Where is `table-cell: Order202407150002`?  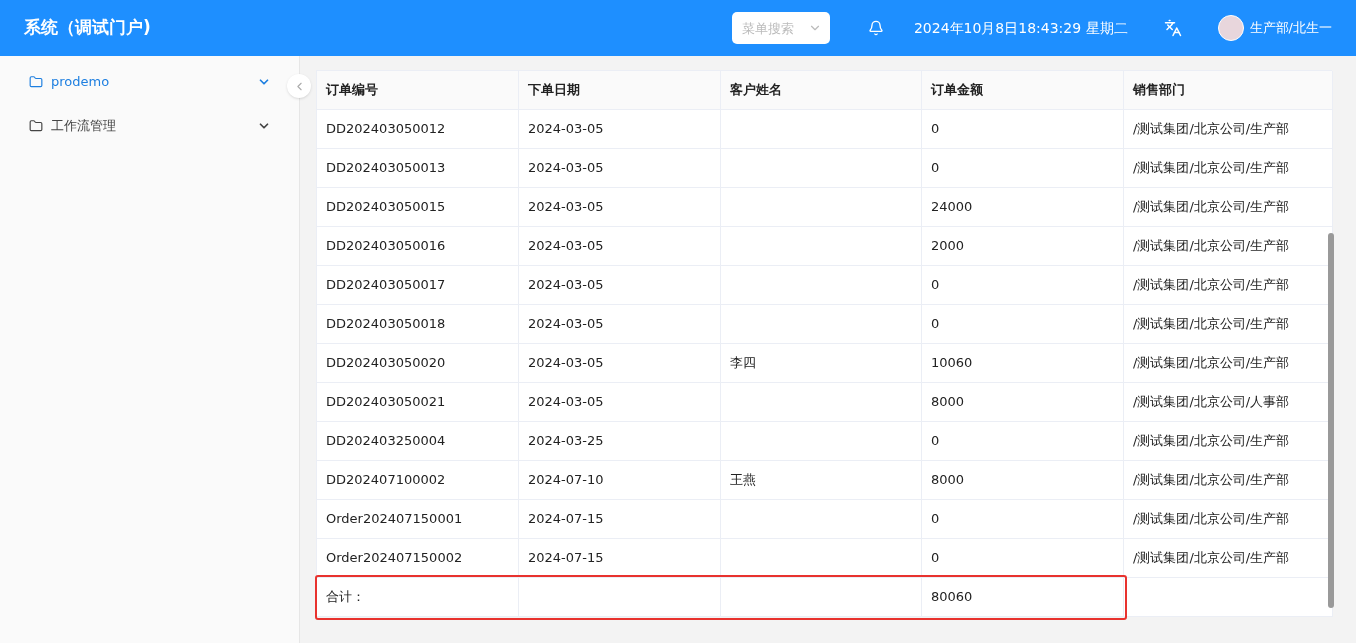 table-cell: Order202407150002 is located at coordinates (418, 558).